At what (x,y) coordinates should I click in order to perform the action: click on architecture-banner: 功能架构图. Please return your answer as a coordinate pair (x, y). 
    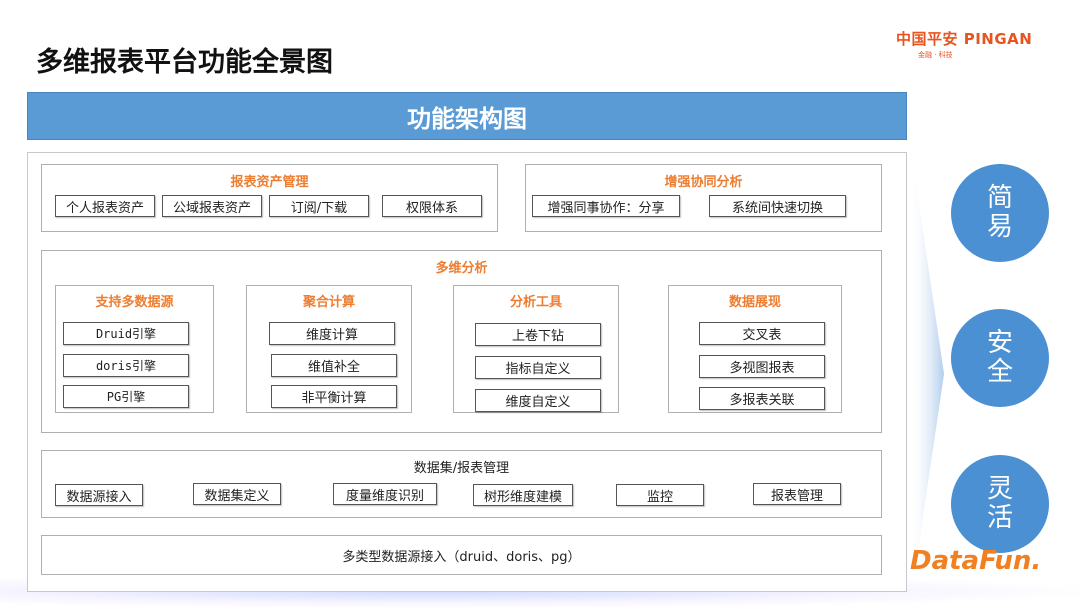
    Looking at the image, I should click on (467, 116).